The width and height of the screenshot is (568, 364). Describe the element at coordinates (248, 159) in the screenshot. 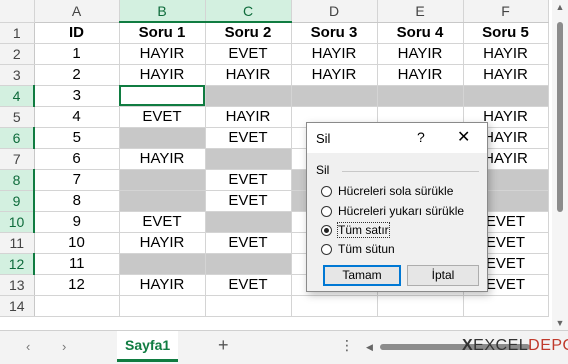

I see `cell-c7` at that location.